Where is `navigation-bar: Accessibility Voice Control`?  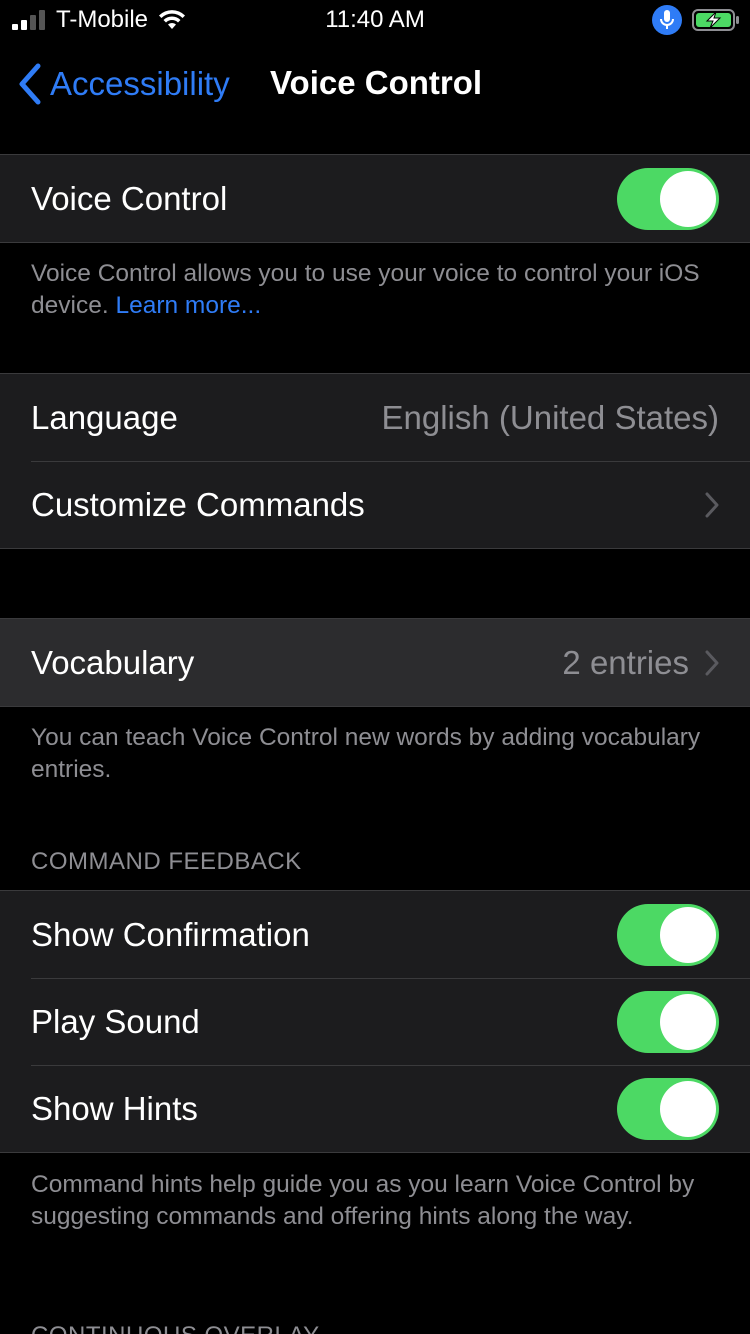
navigation-bar: Accessibility Voice Control is located at coordinates (375, 84).